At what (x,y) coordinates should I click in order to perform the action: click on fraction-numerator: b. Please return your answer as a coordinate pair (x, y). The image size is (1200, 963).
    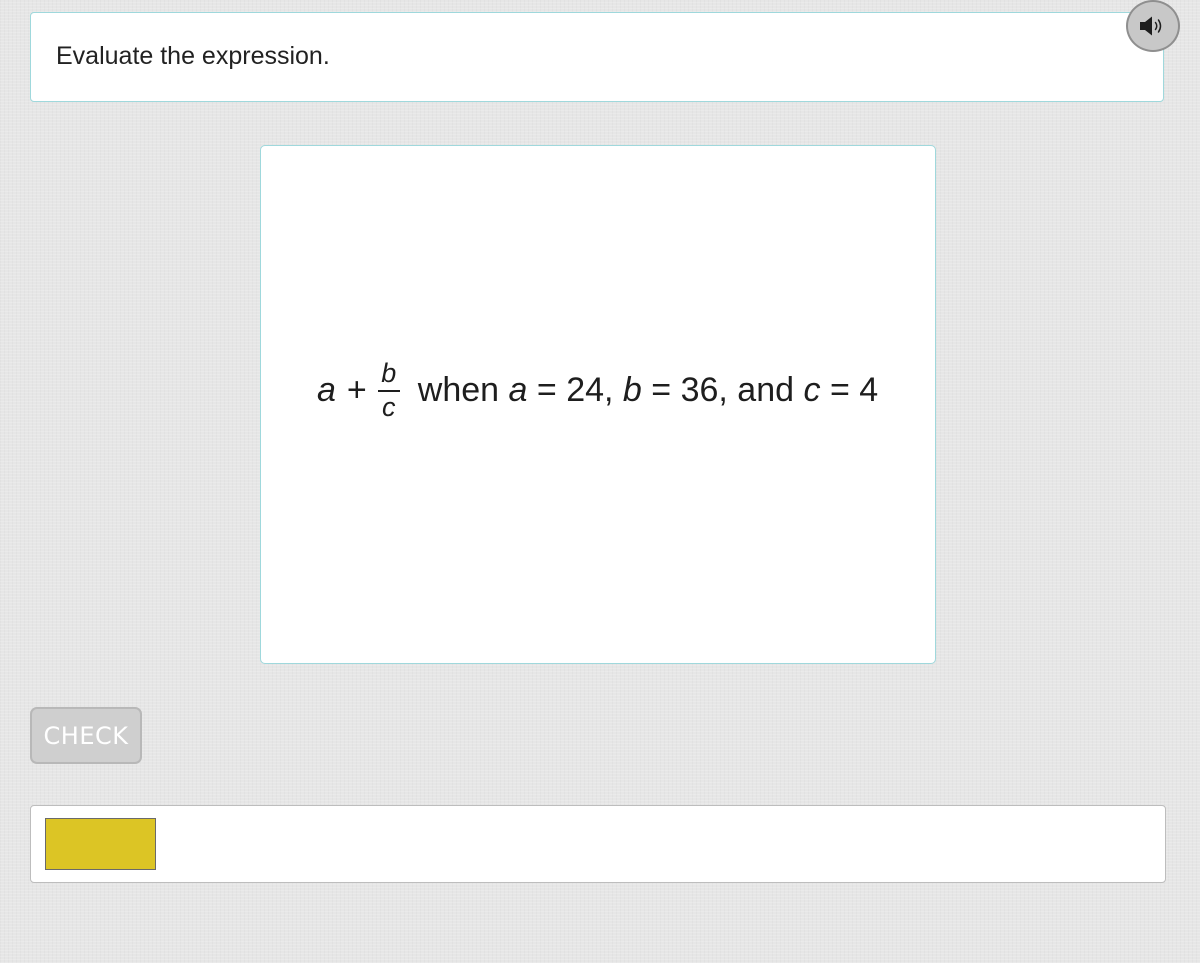
    Looking at the image, I should click on (389, 373).